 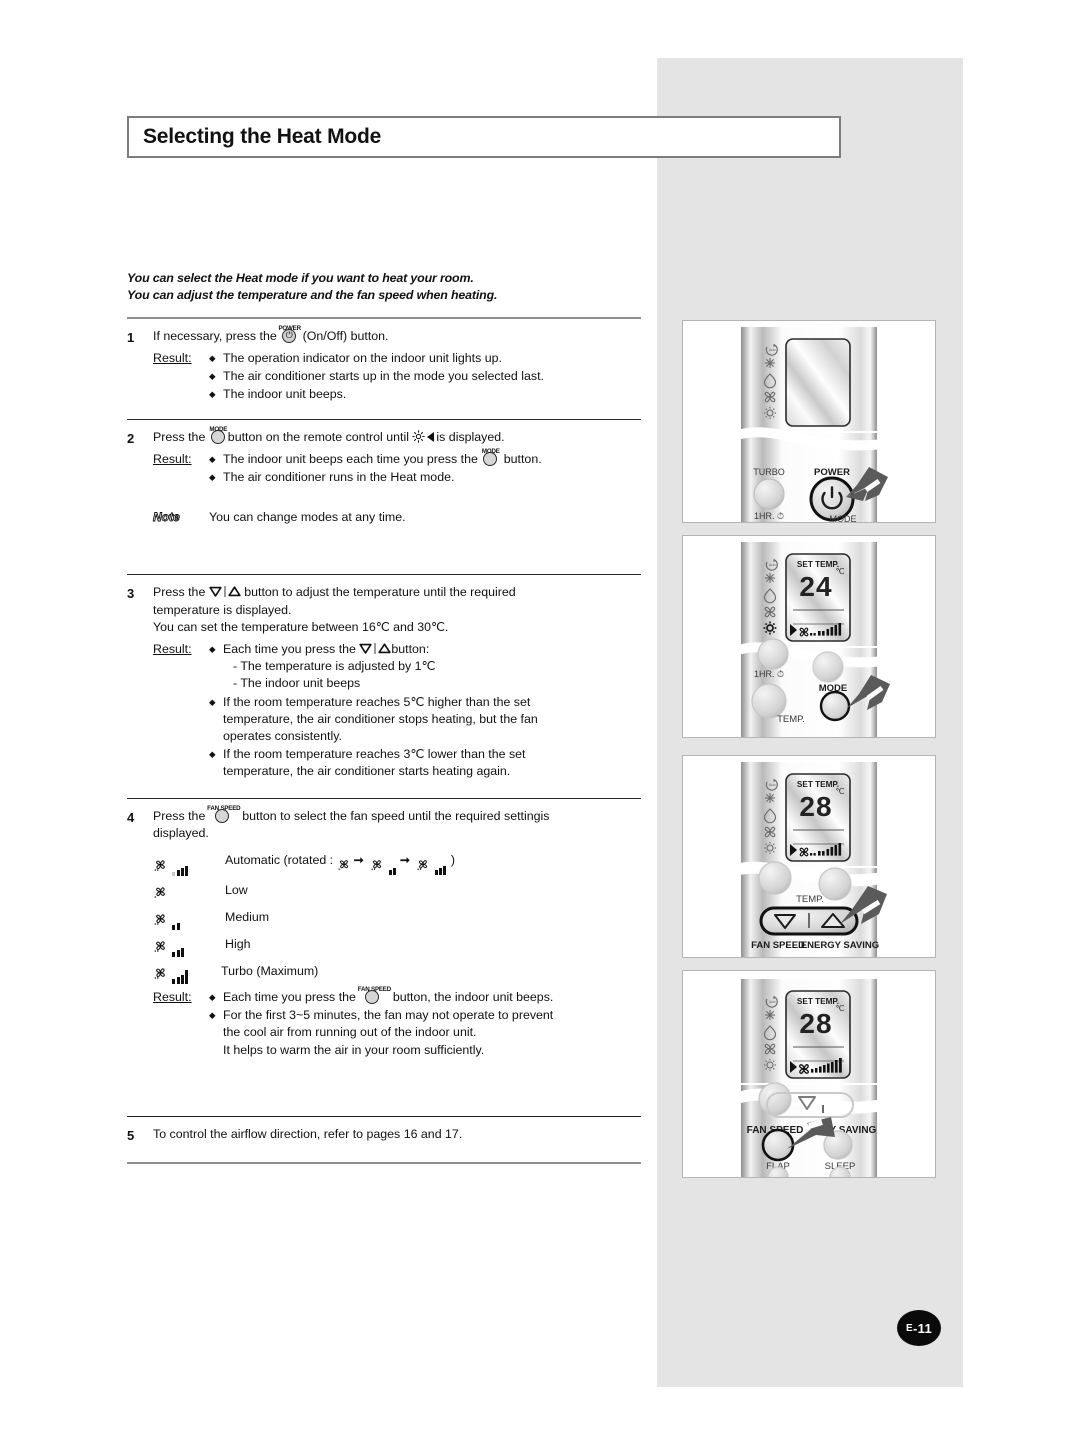 What do you see at coordinates (404, 860) in the screenshot?
I see `arrow-right-icon: ➞` at bounding box center [404, 860].